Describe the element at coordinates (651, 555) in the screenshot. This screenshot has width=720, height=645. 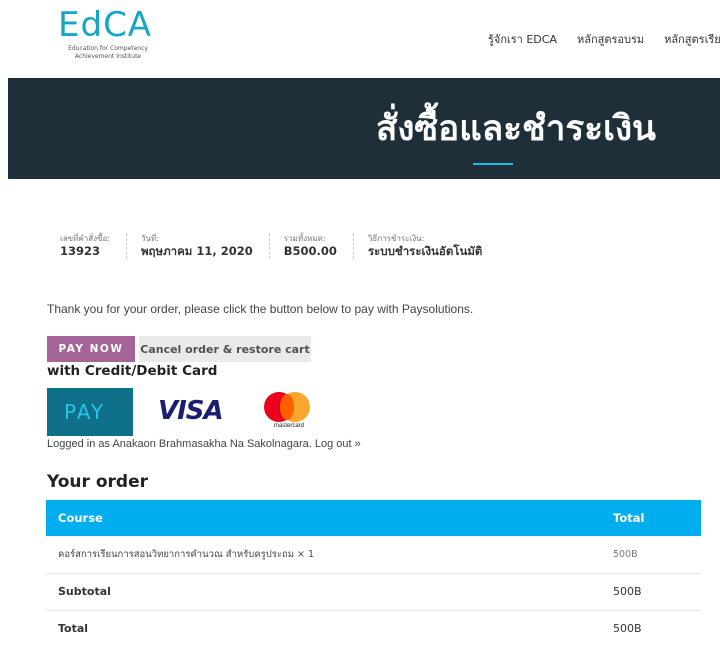
I see `course-total: 500B` at that location.